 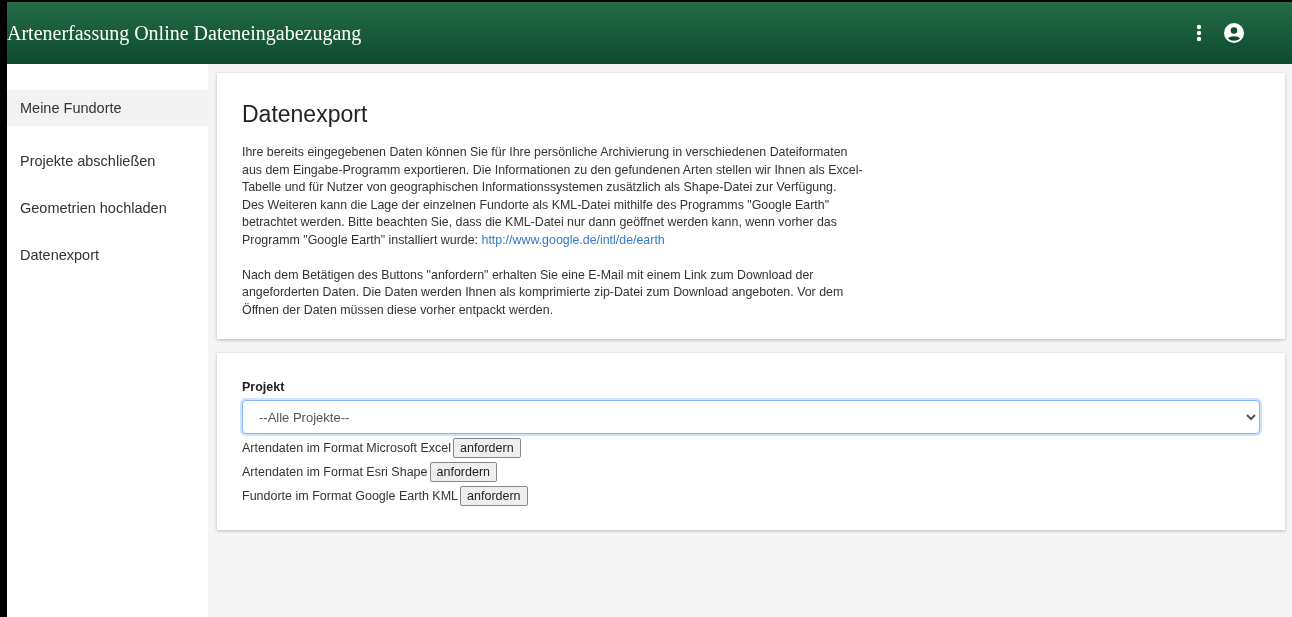 I want to click on more-menu-icon, so click(x=1199, y=33).